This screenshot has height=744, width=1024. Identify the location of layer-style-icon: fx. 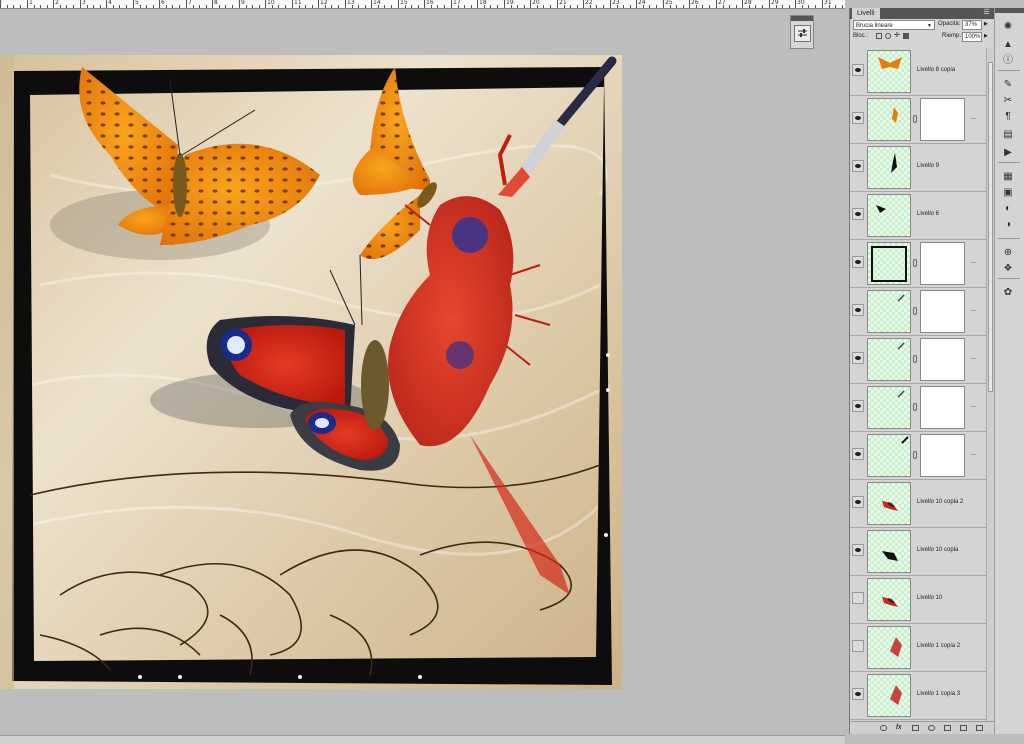
(899, 727).